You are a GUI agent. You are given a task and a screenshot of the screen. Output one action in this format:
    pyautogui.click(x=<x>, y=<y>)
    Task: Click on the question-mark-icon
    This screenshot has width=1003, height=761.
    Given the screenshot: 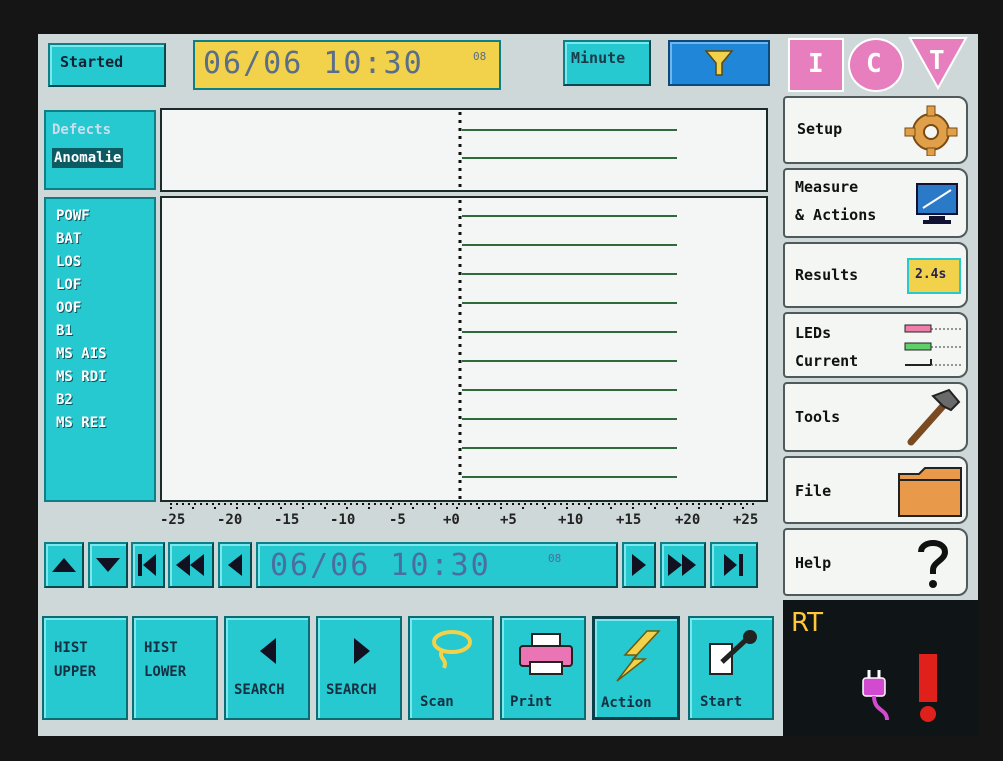 What is the action you would take?
    pyautogui.click(x=933, y=564)
    